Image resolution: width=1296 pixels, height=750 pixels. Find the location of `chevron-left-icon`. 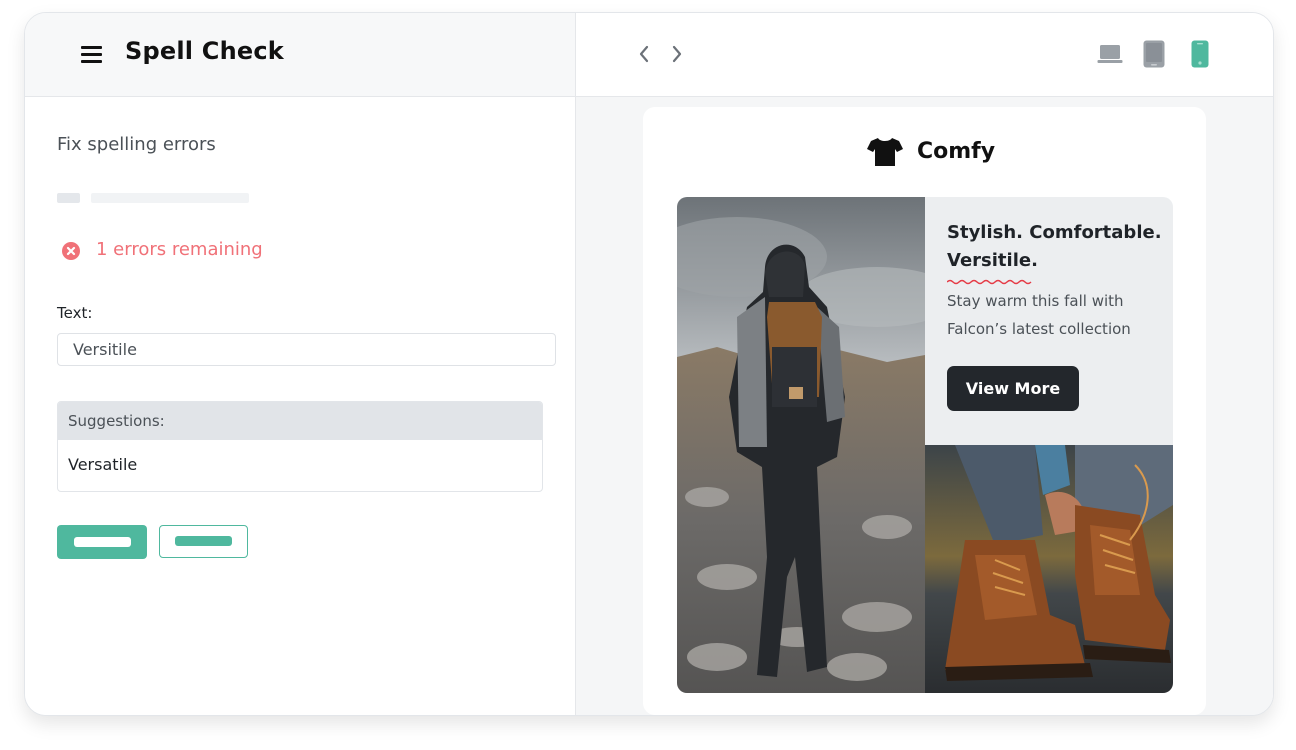

chevron-left-icon is located at coordinates (644, 54).